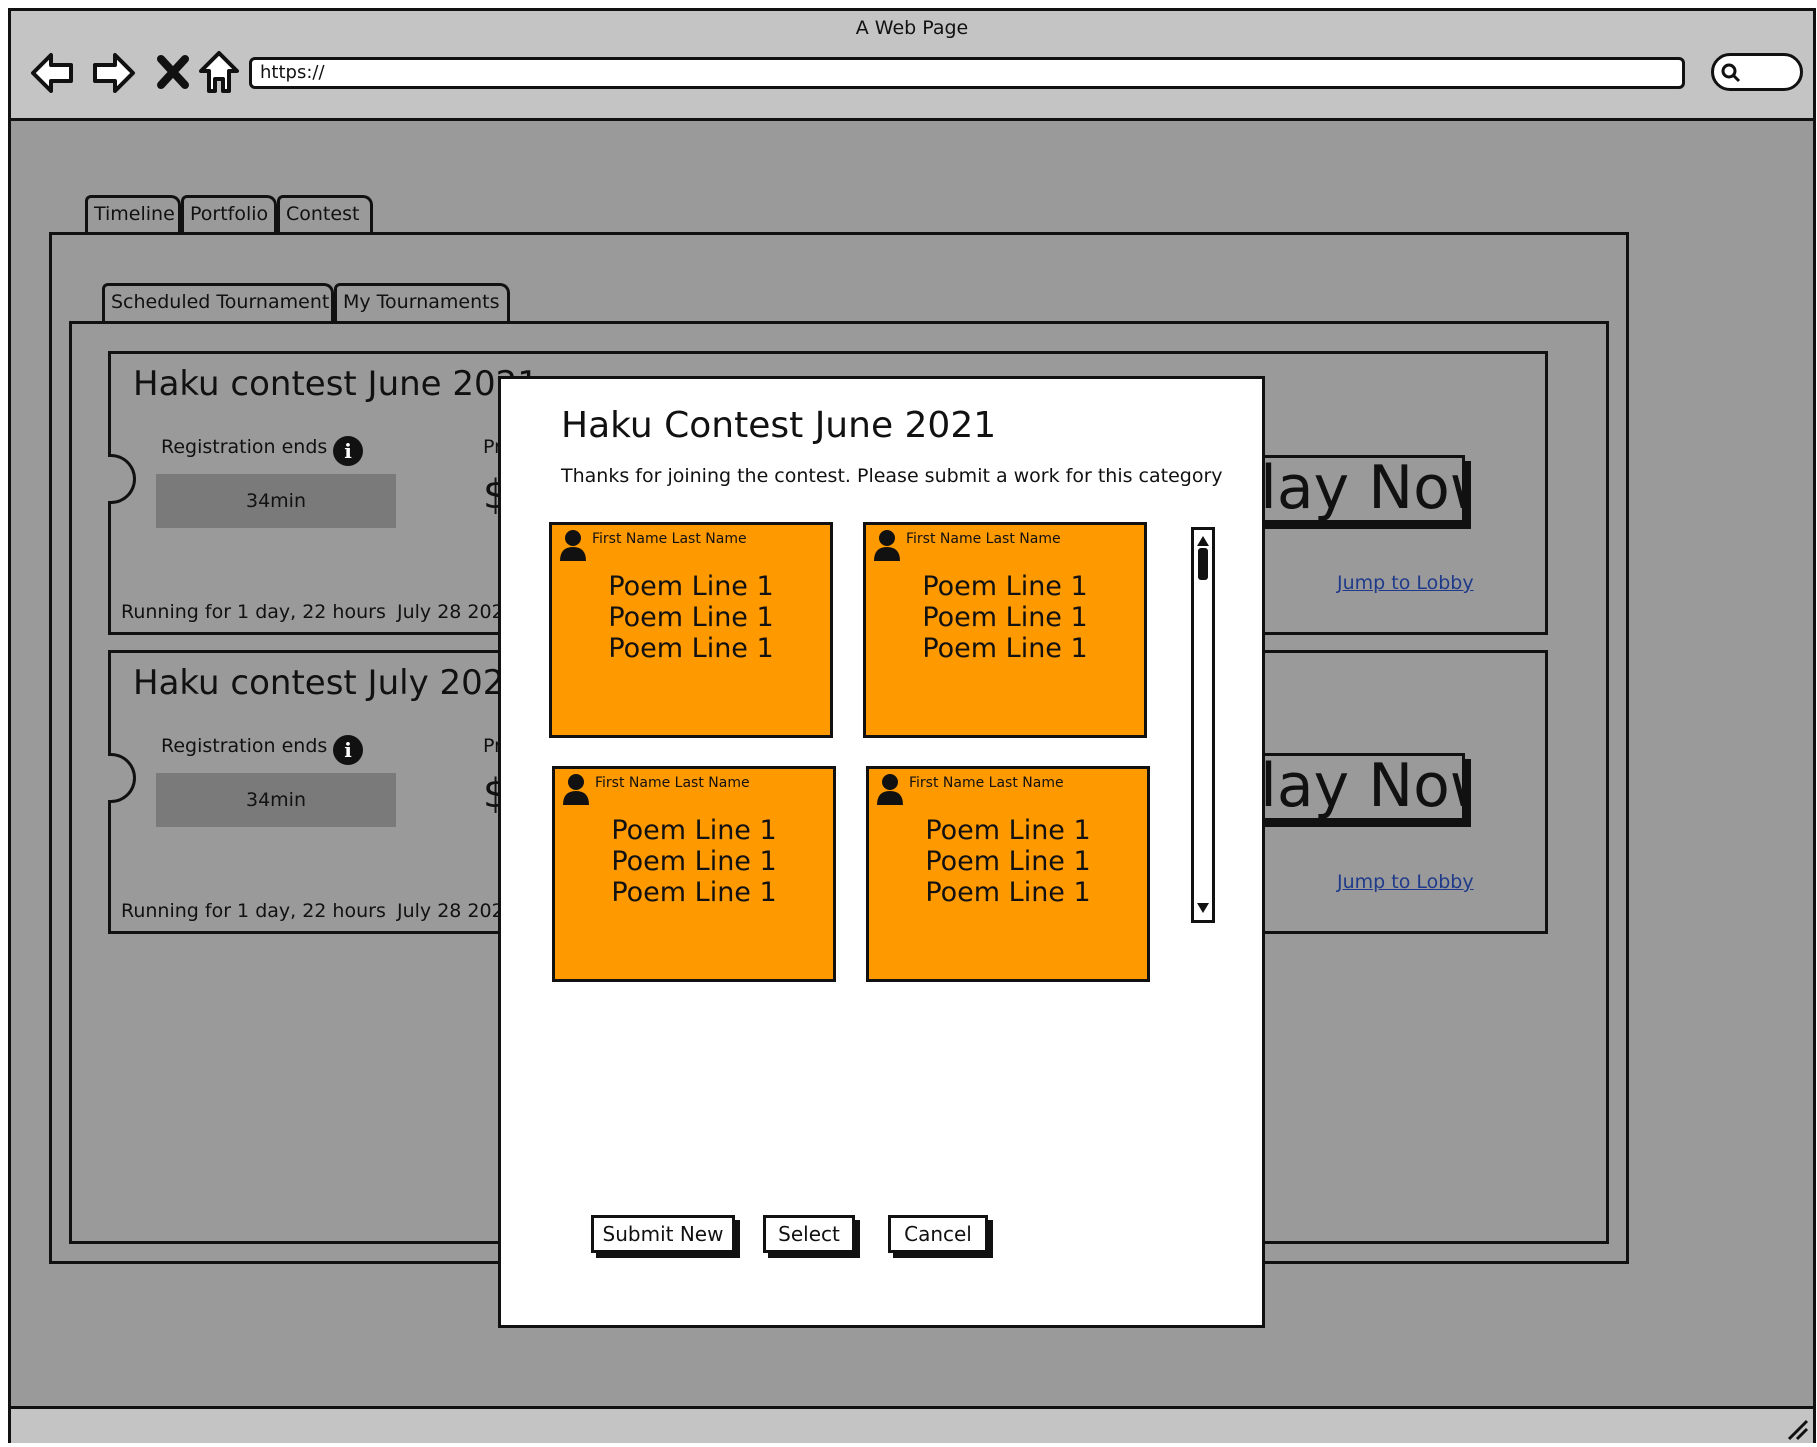 The image size is (1817, 1447). Describe the element at coordinates (325, 214) in the screenshot. I see `tab-contest: Contest` at that location.